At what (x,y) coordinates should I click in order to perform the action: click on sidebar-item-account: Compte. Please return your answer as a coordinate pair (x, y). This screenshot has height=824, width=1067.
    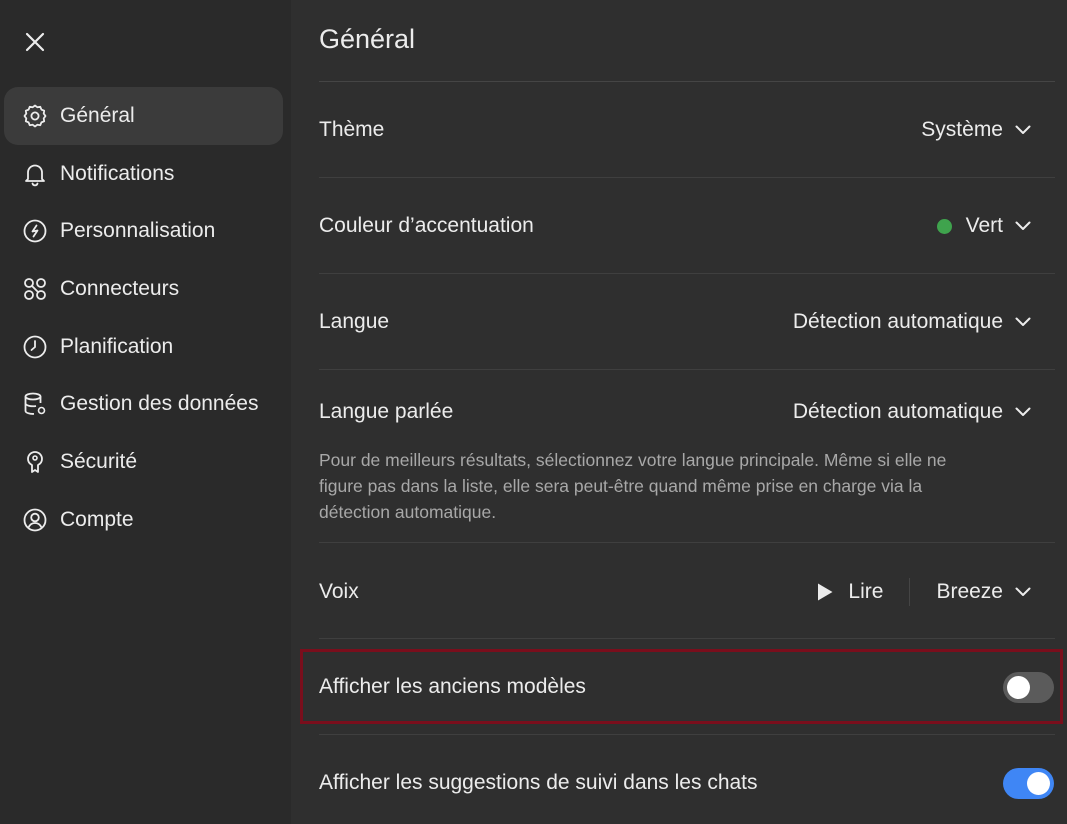
    Looking at the image, I should click on (143, 520).